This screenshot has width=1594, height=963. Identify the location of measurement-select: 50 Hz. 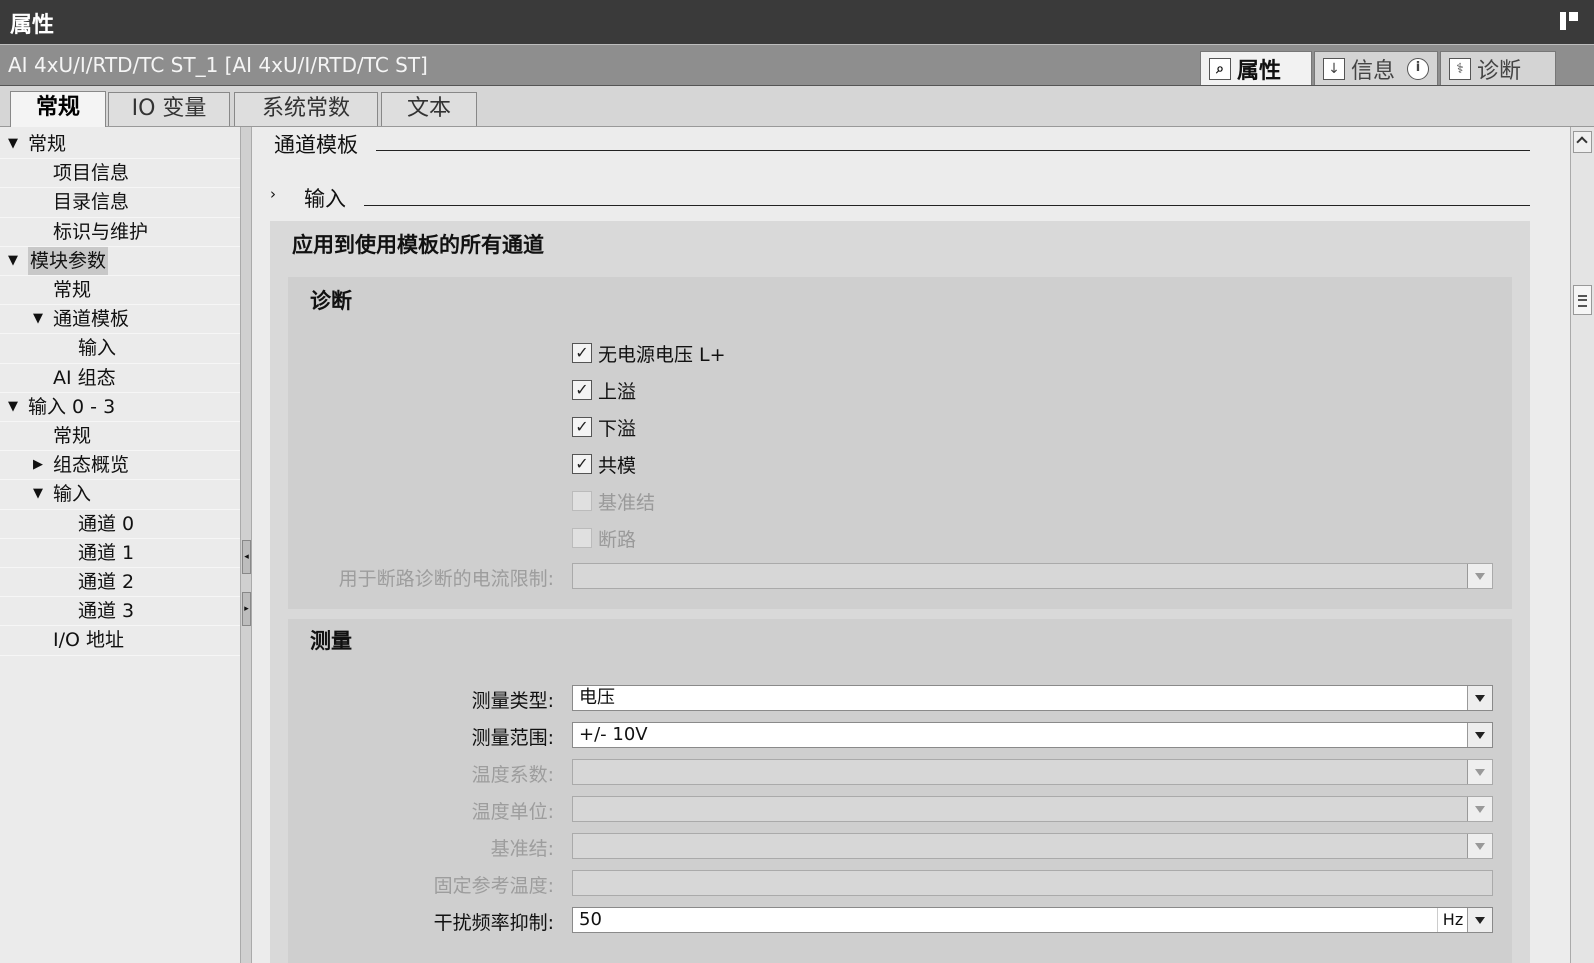
(1032, 920).